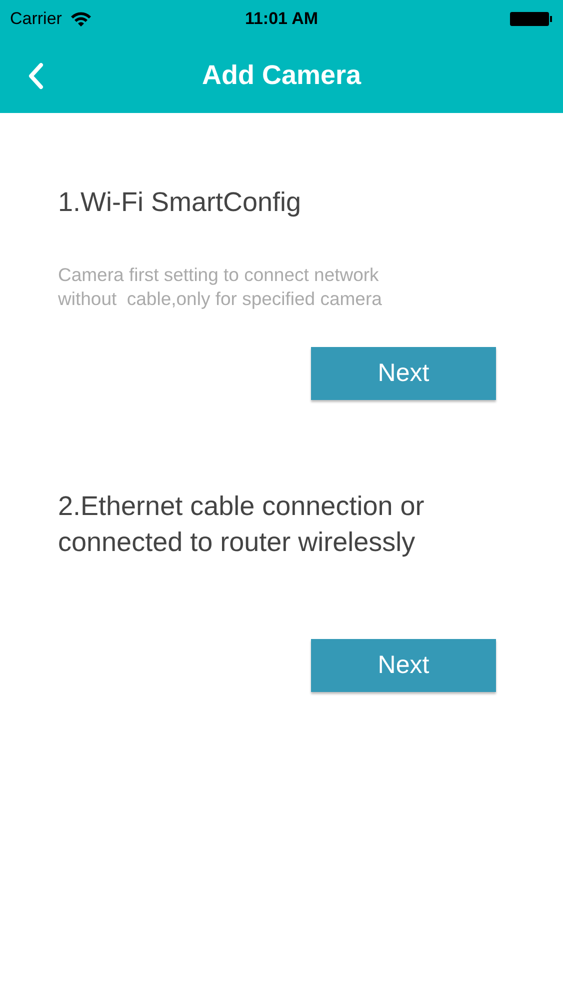 The image size is (563, 1000). What do you see at coordinates (81, 19) in the screenshot?
I see `wifi-icon` at bounding box center [81, 19].